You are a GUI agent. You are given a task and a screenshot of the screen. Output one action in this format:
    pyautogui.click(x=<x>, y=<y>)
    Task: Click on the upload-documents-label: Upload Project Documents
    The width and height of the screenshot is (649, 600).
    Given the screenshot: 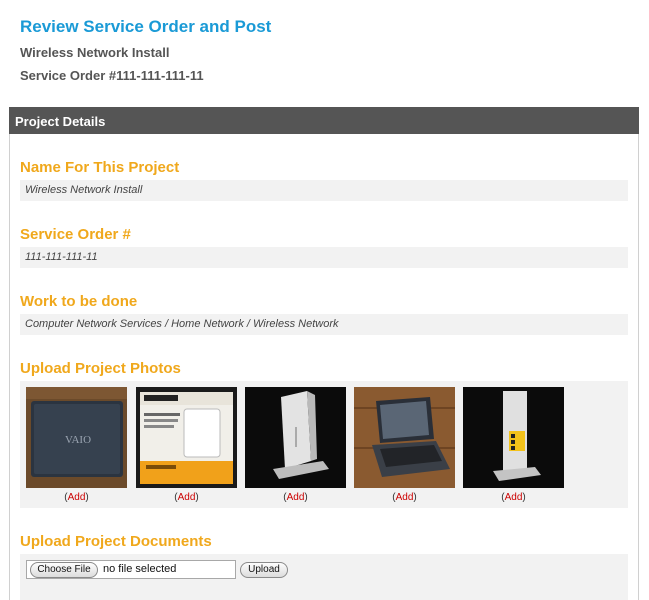 What is the action you would take?
    pyautogui.click(x=116, y=541)
    